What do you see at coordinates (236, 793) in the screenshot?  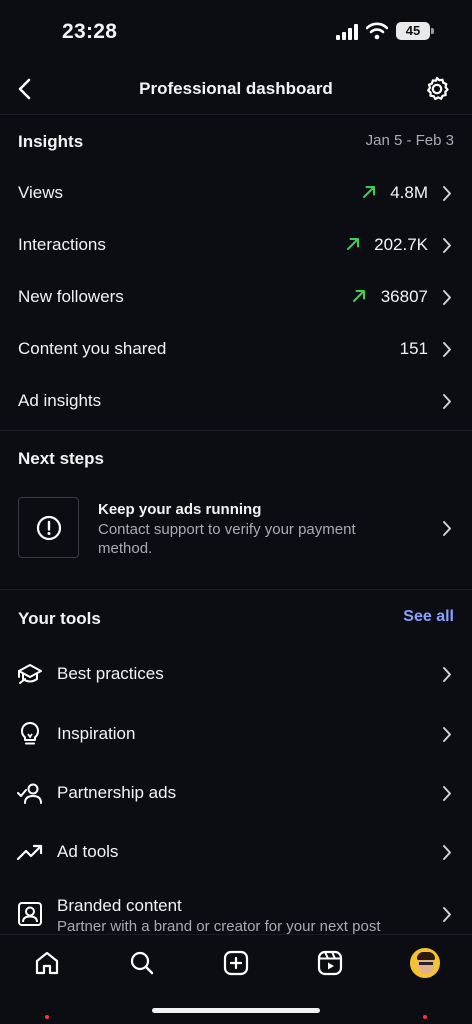 I see `tool-partnership-ads: Partnership ads` at bounding box center [236, 793].